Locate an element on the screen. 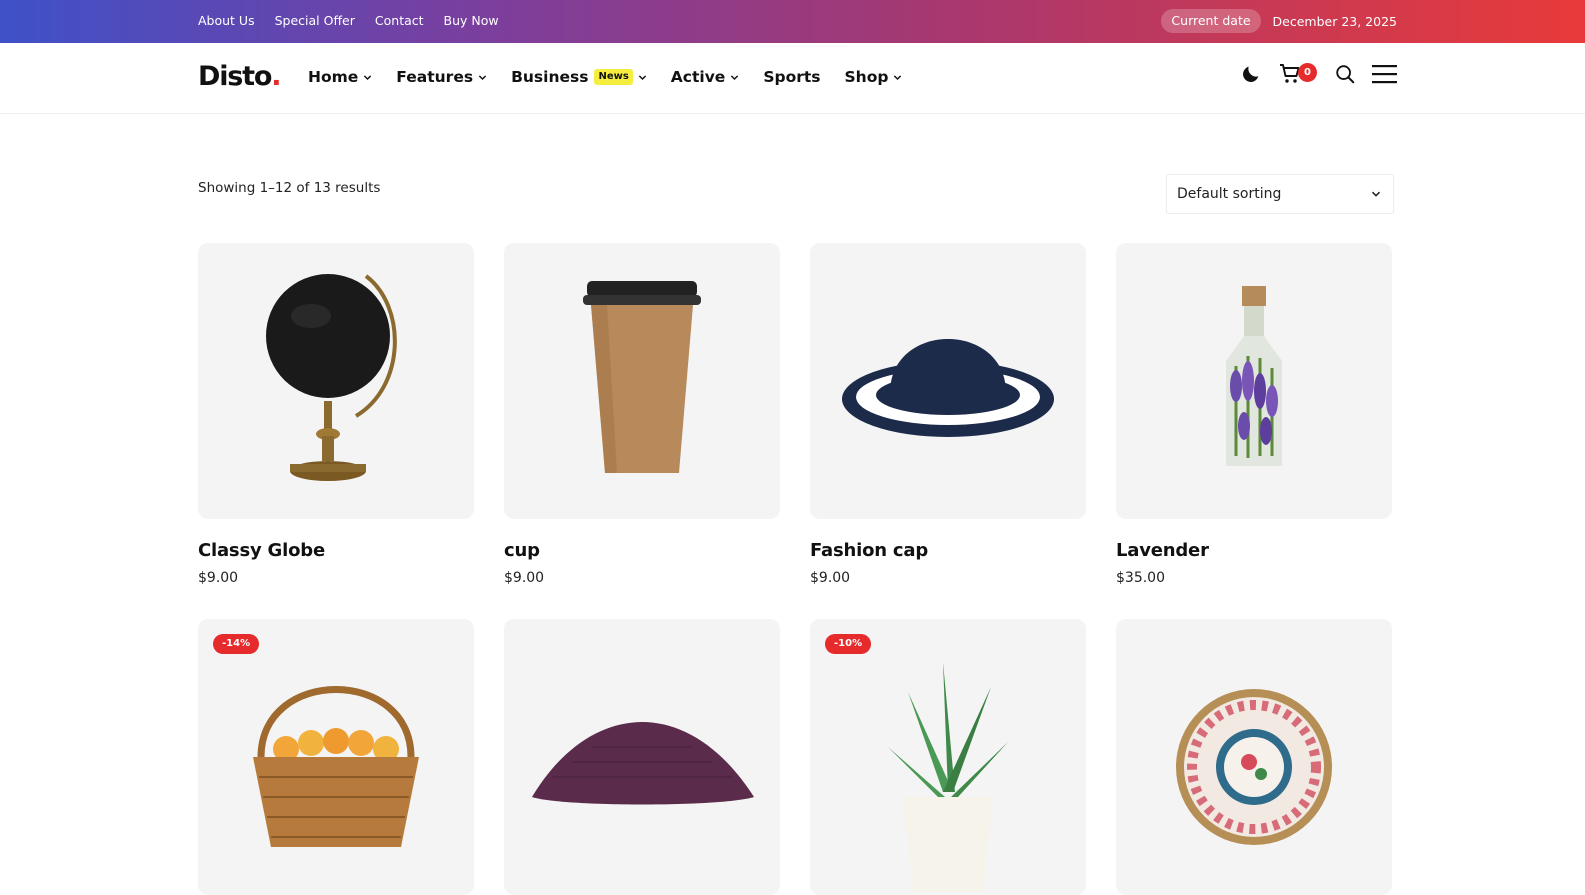  news-badge: News is located at coordinates (613, 77).